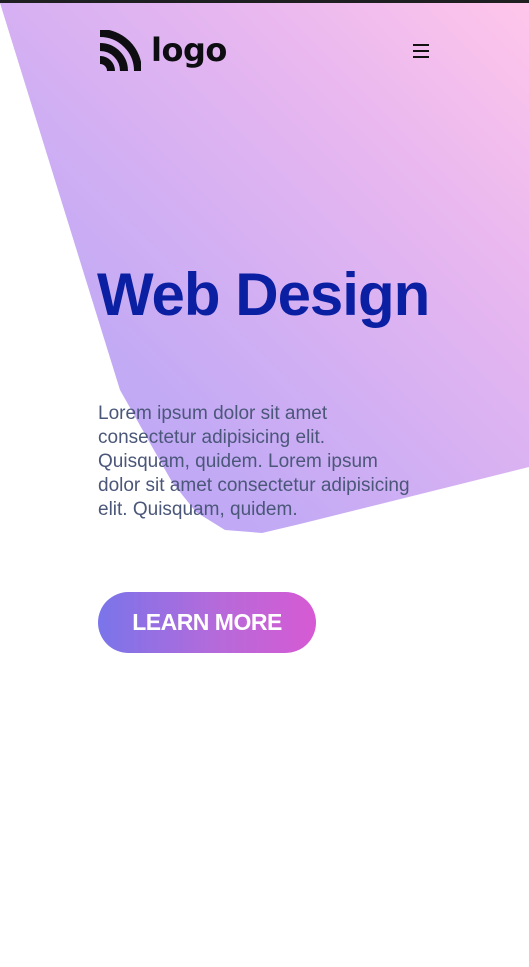  What do you see at coordinates (263, 294) in the screenshot?
I see `hero-title: Web Design` at bounding box center [263, 294].